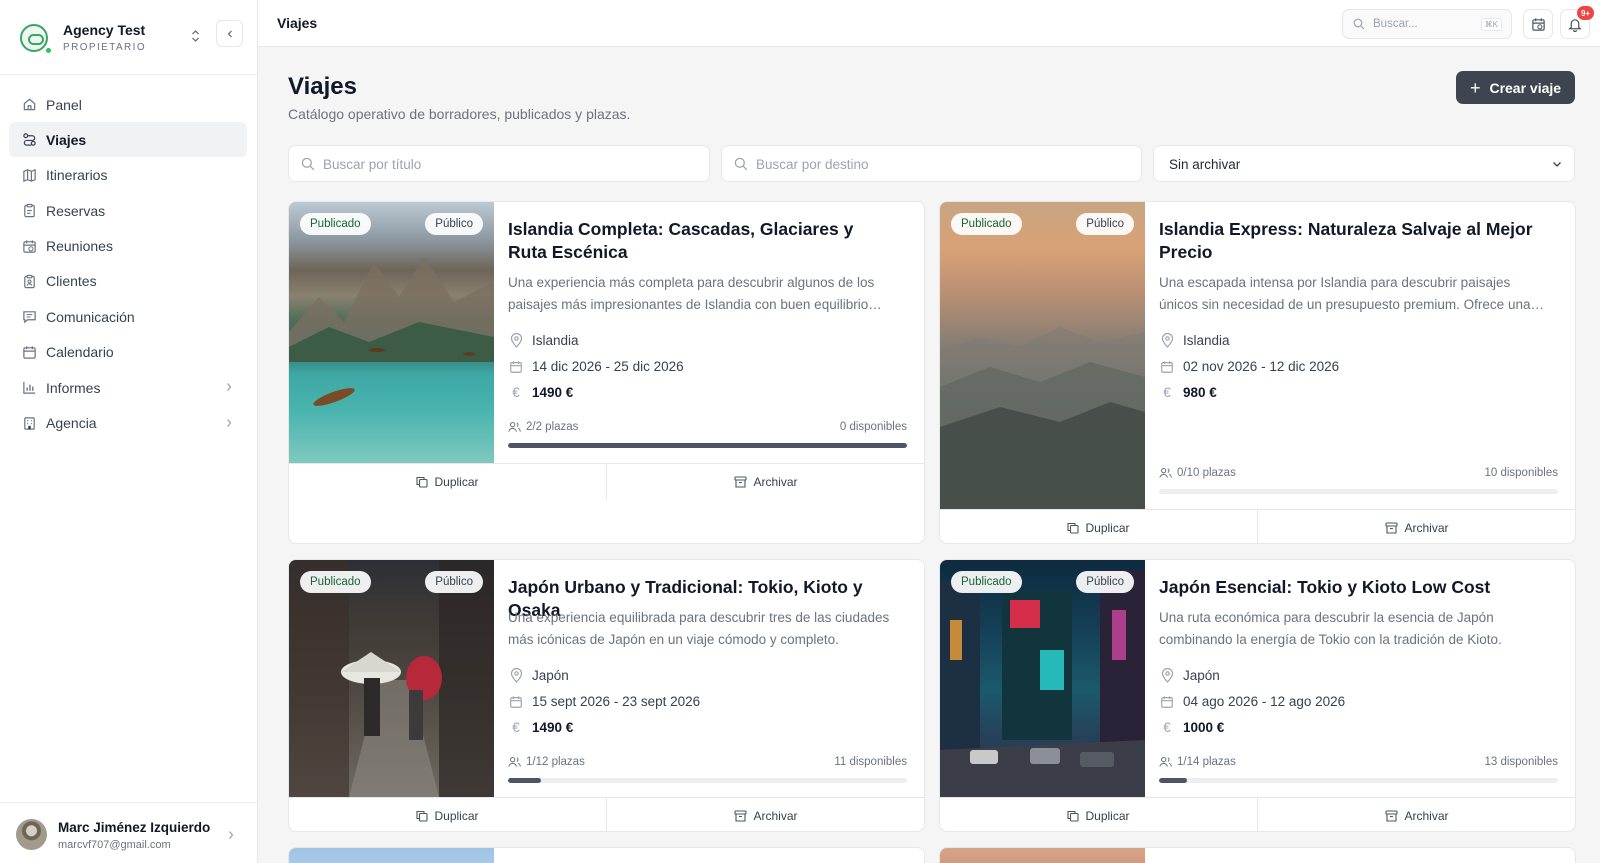 Image resolution: width=1600 pixels, height=863 pixels. I want to click on sidebar-item-reservas: Reservas, so click(128, 210).